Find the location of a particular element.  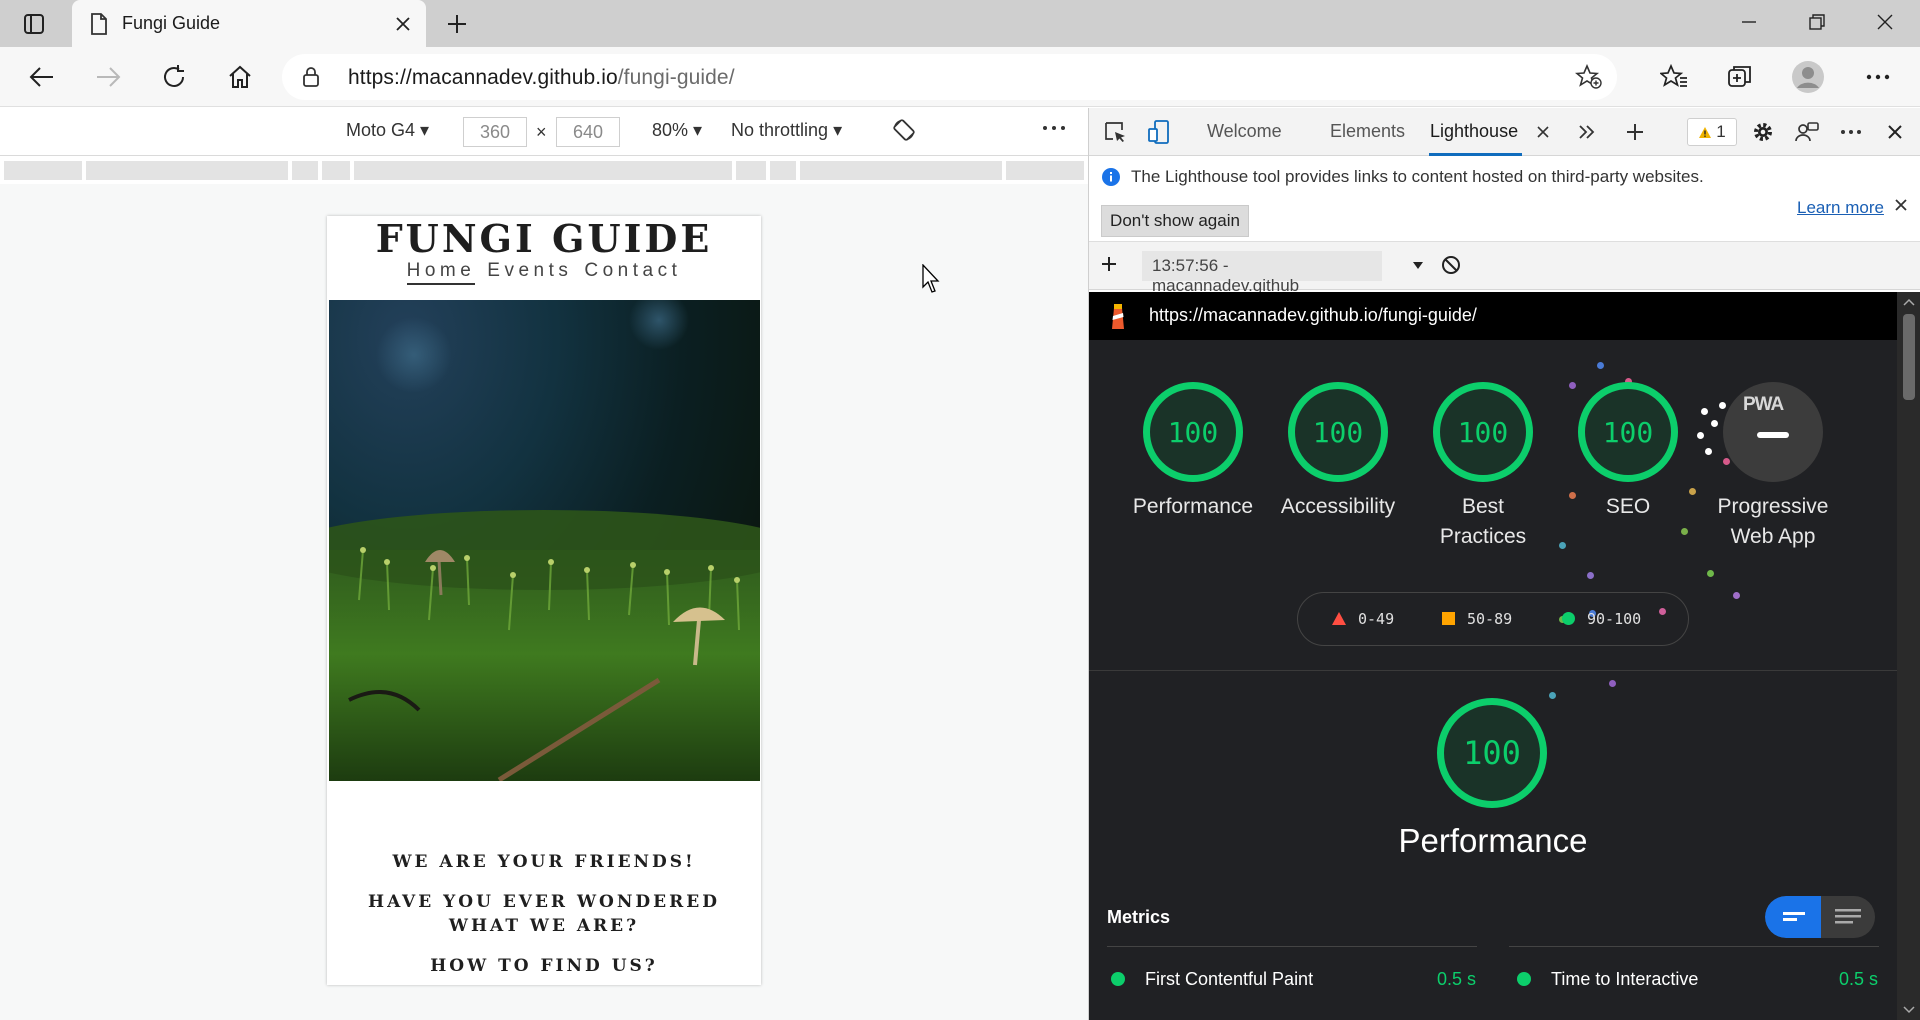

hero-photo is located at coordinates (544, 540).